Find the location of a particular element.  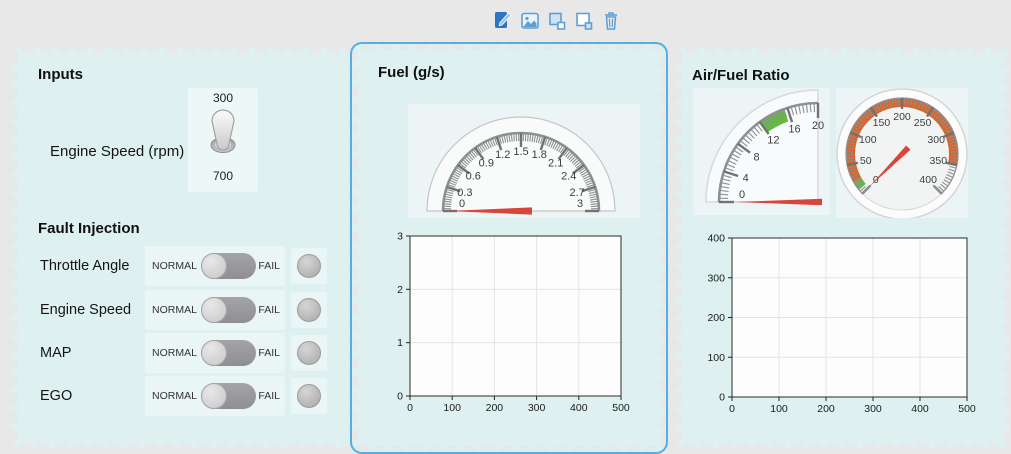

rocker-lever is located at coordinates (223, 131).